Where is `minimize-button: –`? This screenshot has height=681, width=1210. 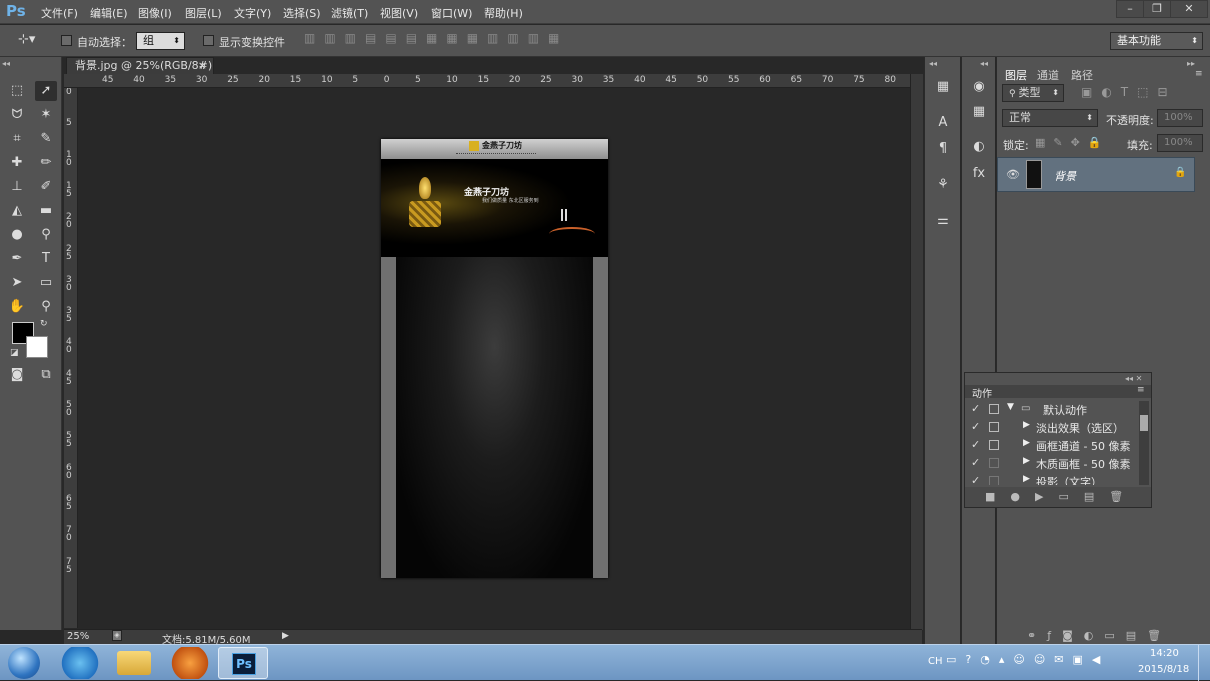 minimize-button: – is located at coordinates (1130, 9).